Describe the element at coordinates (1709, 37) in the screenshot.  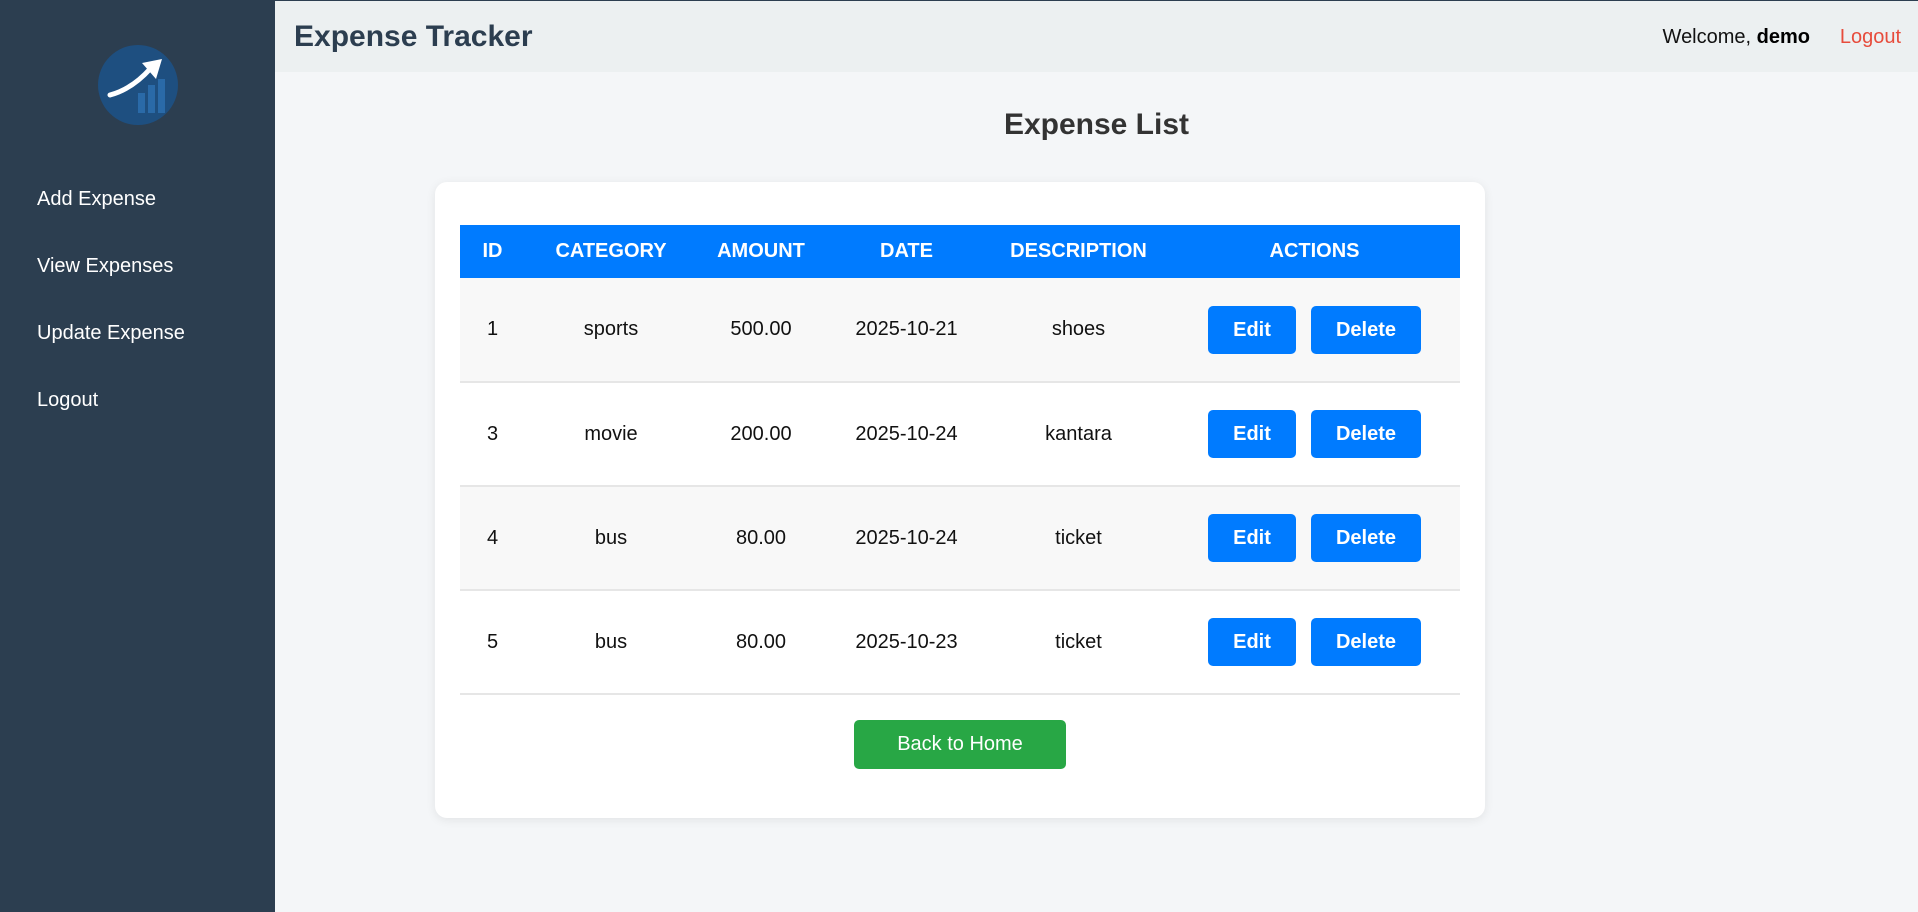
I see `welcome-prefix: Welcome,` at that location.